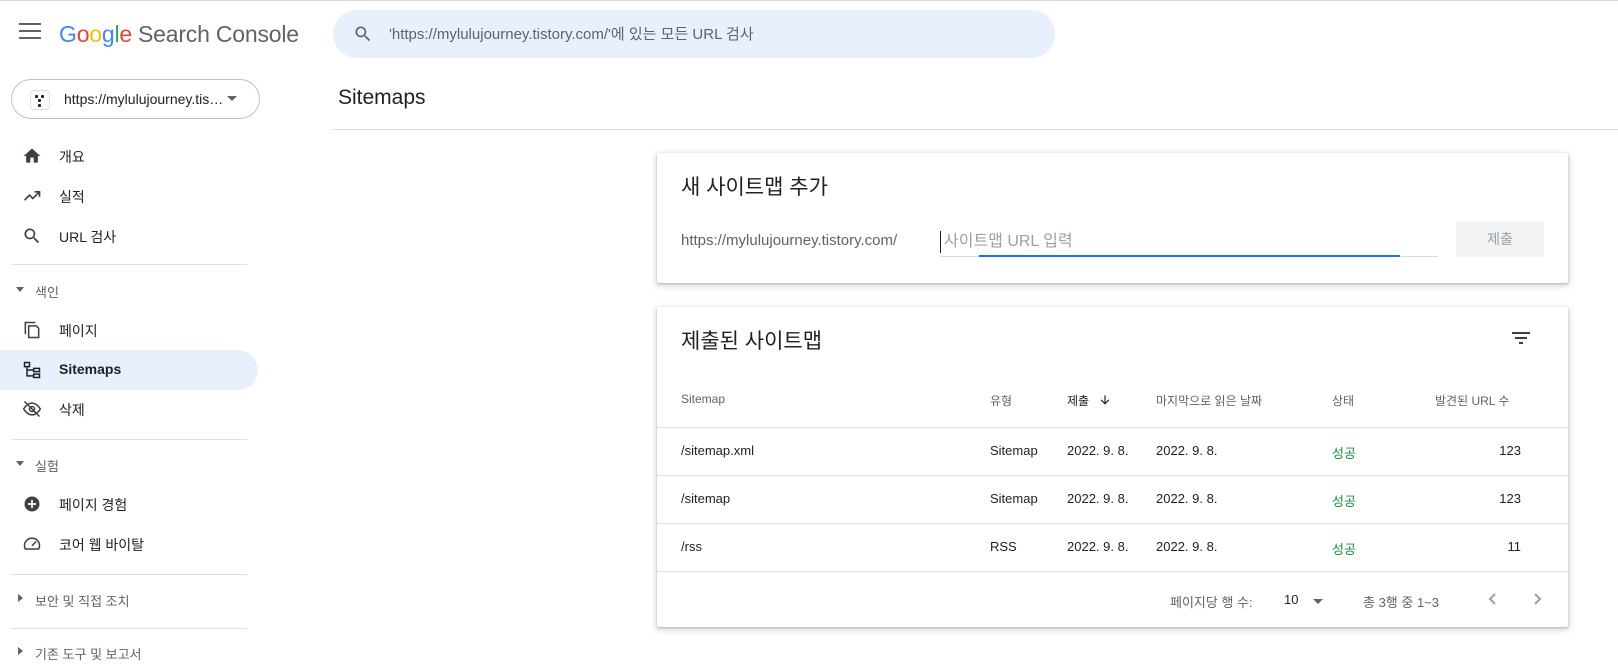 The image size is (1618, 664). I want to click on sidebar-section-security: 보안 및 직접 조치, so click(129, 599).